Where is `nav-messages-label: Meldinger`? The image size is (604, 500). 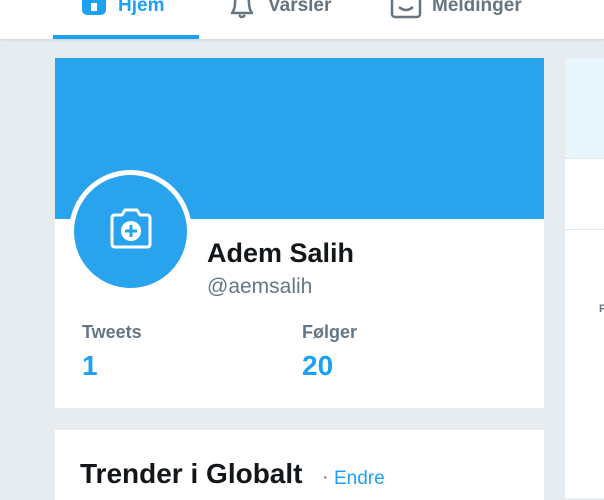
nav-messages-label: Meldinger is located at coordinates (477, 8).